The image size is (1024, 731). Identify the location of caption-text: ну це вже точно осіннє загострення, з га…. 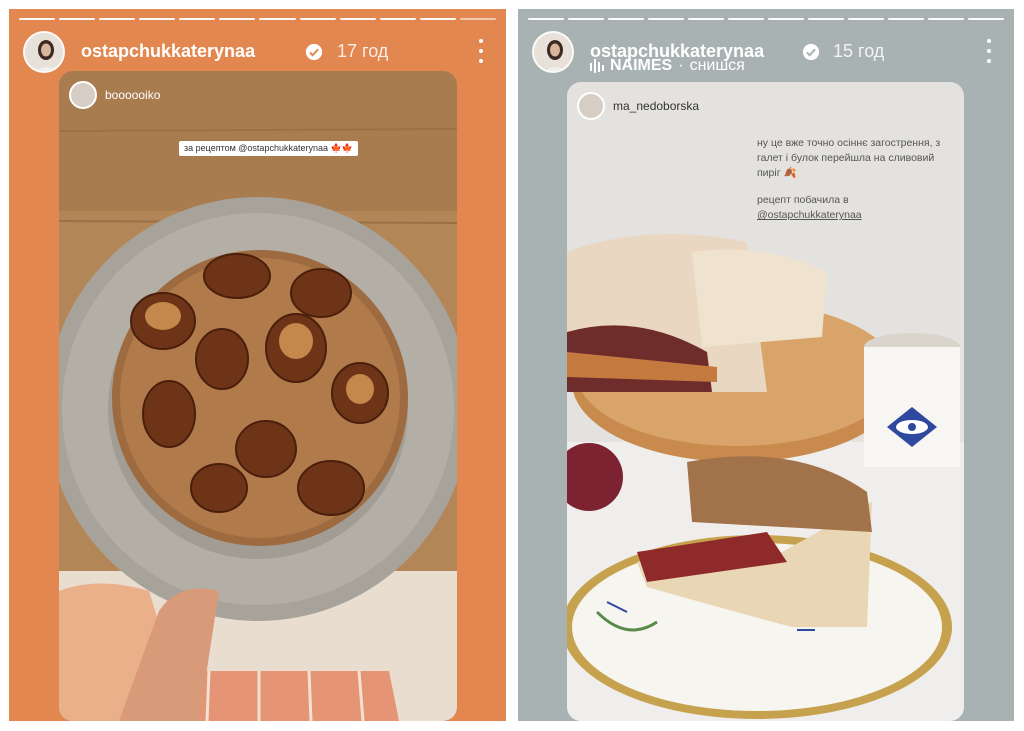
(849, 158).